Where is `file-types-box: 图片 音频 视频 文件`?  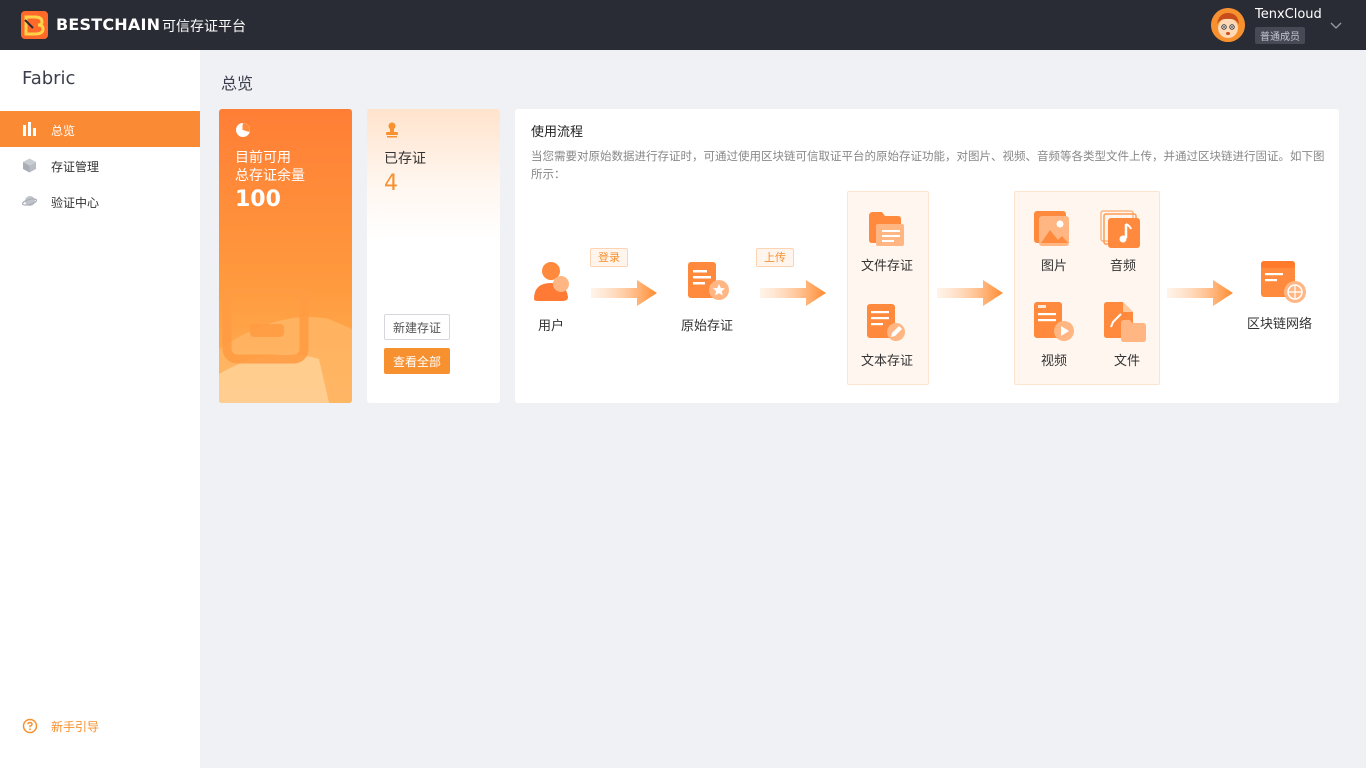
file-types-box: 图片 音频 视频 文件 is located at coordinates (1087, 288).